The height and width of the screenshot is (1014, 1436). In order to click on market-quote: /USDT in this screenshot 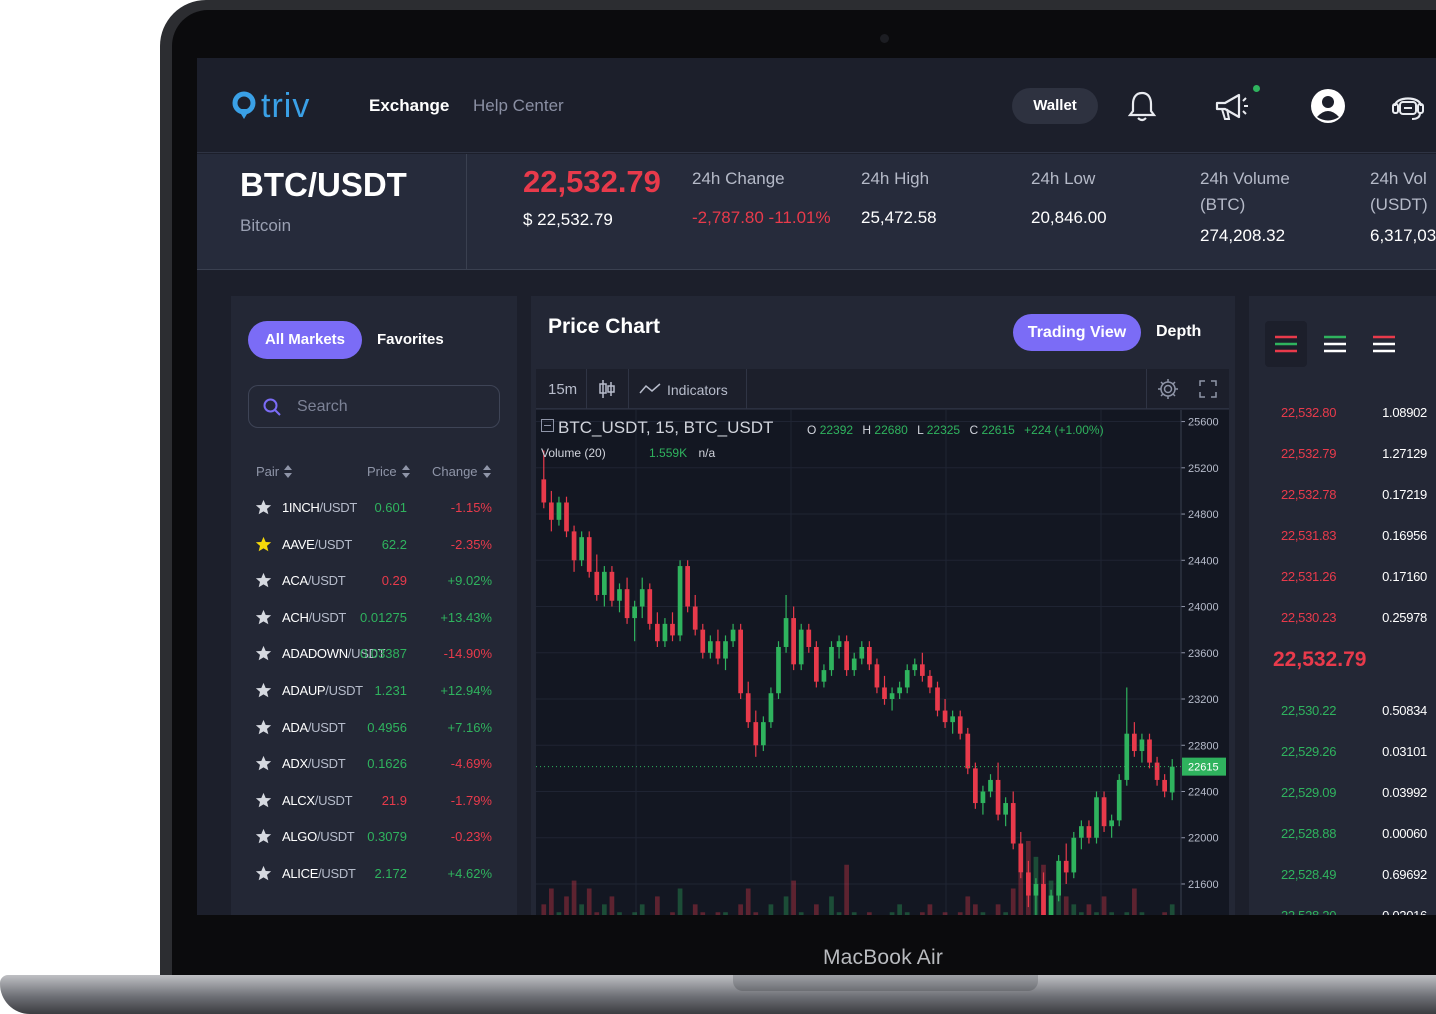, I will do `click(338, 507)`.